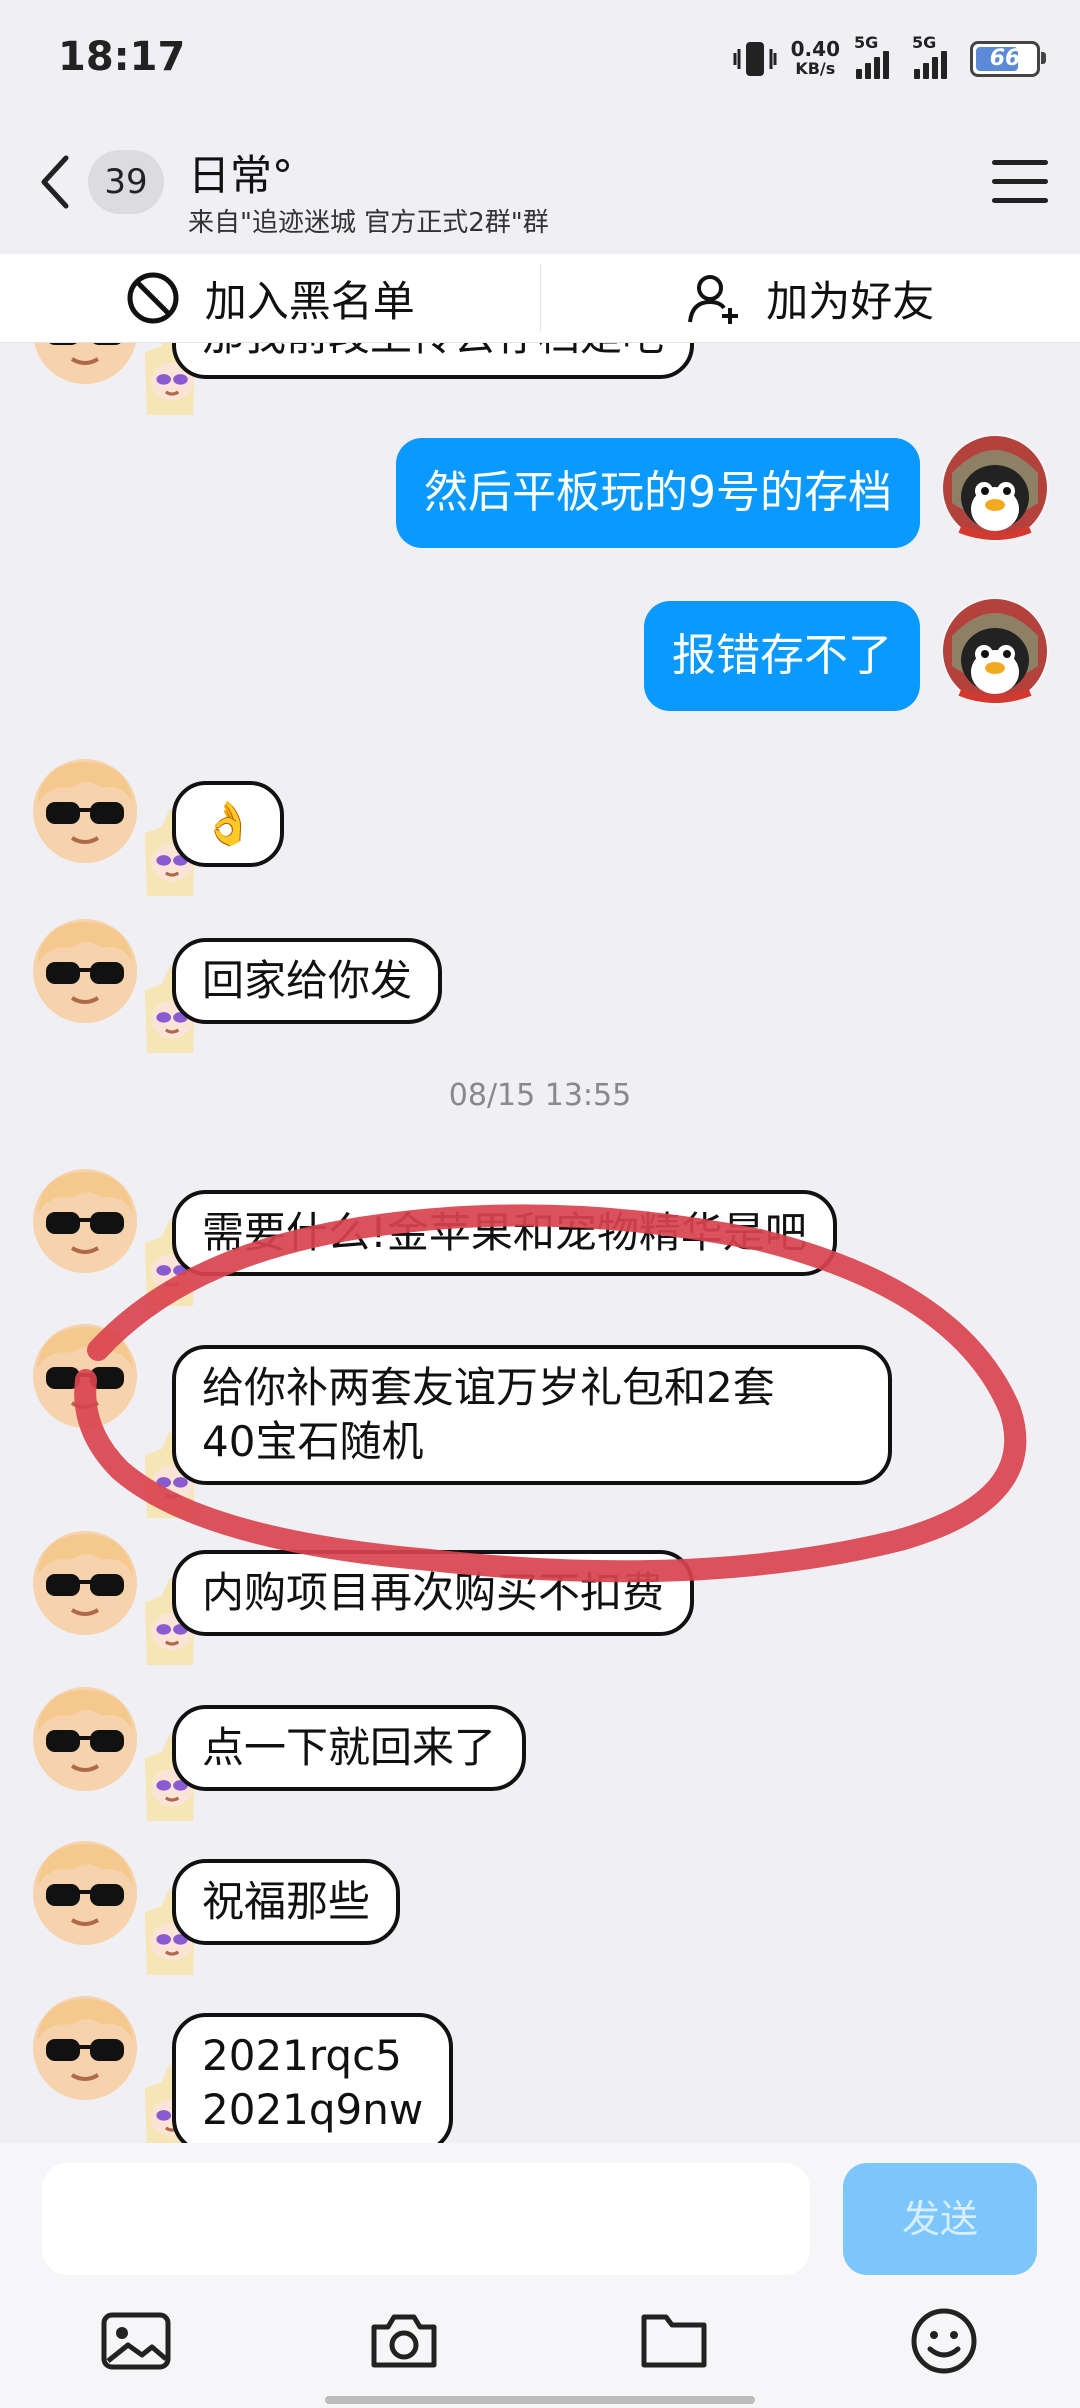  Describe the element at coordinates (1020, 183) in the screenshot. I see `menu-icon` at that location.